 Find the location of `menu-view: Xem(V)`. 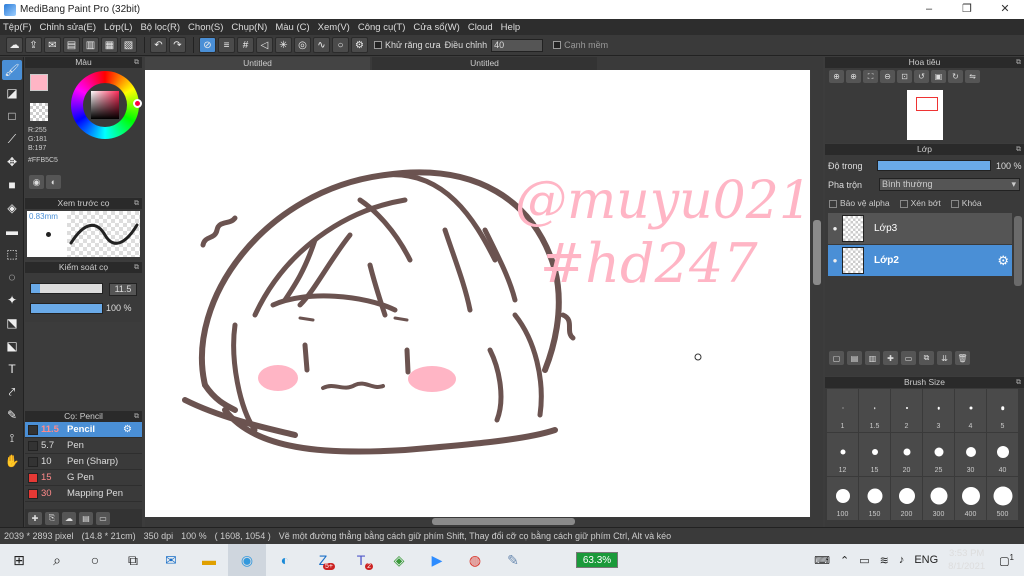

menu-view: Xem(V) is located at coordinates (334, 27).